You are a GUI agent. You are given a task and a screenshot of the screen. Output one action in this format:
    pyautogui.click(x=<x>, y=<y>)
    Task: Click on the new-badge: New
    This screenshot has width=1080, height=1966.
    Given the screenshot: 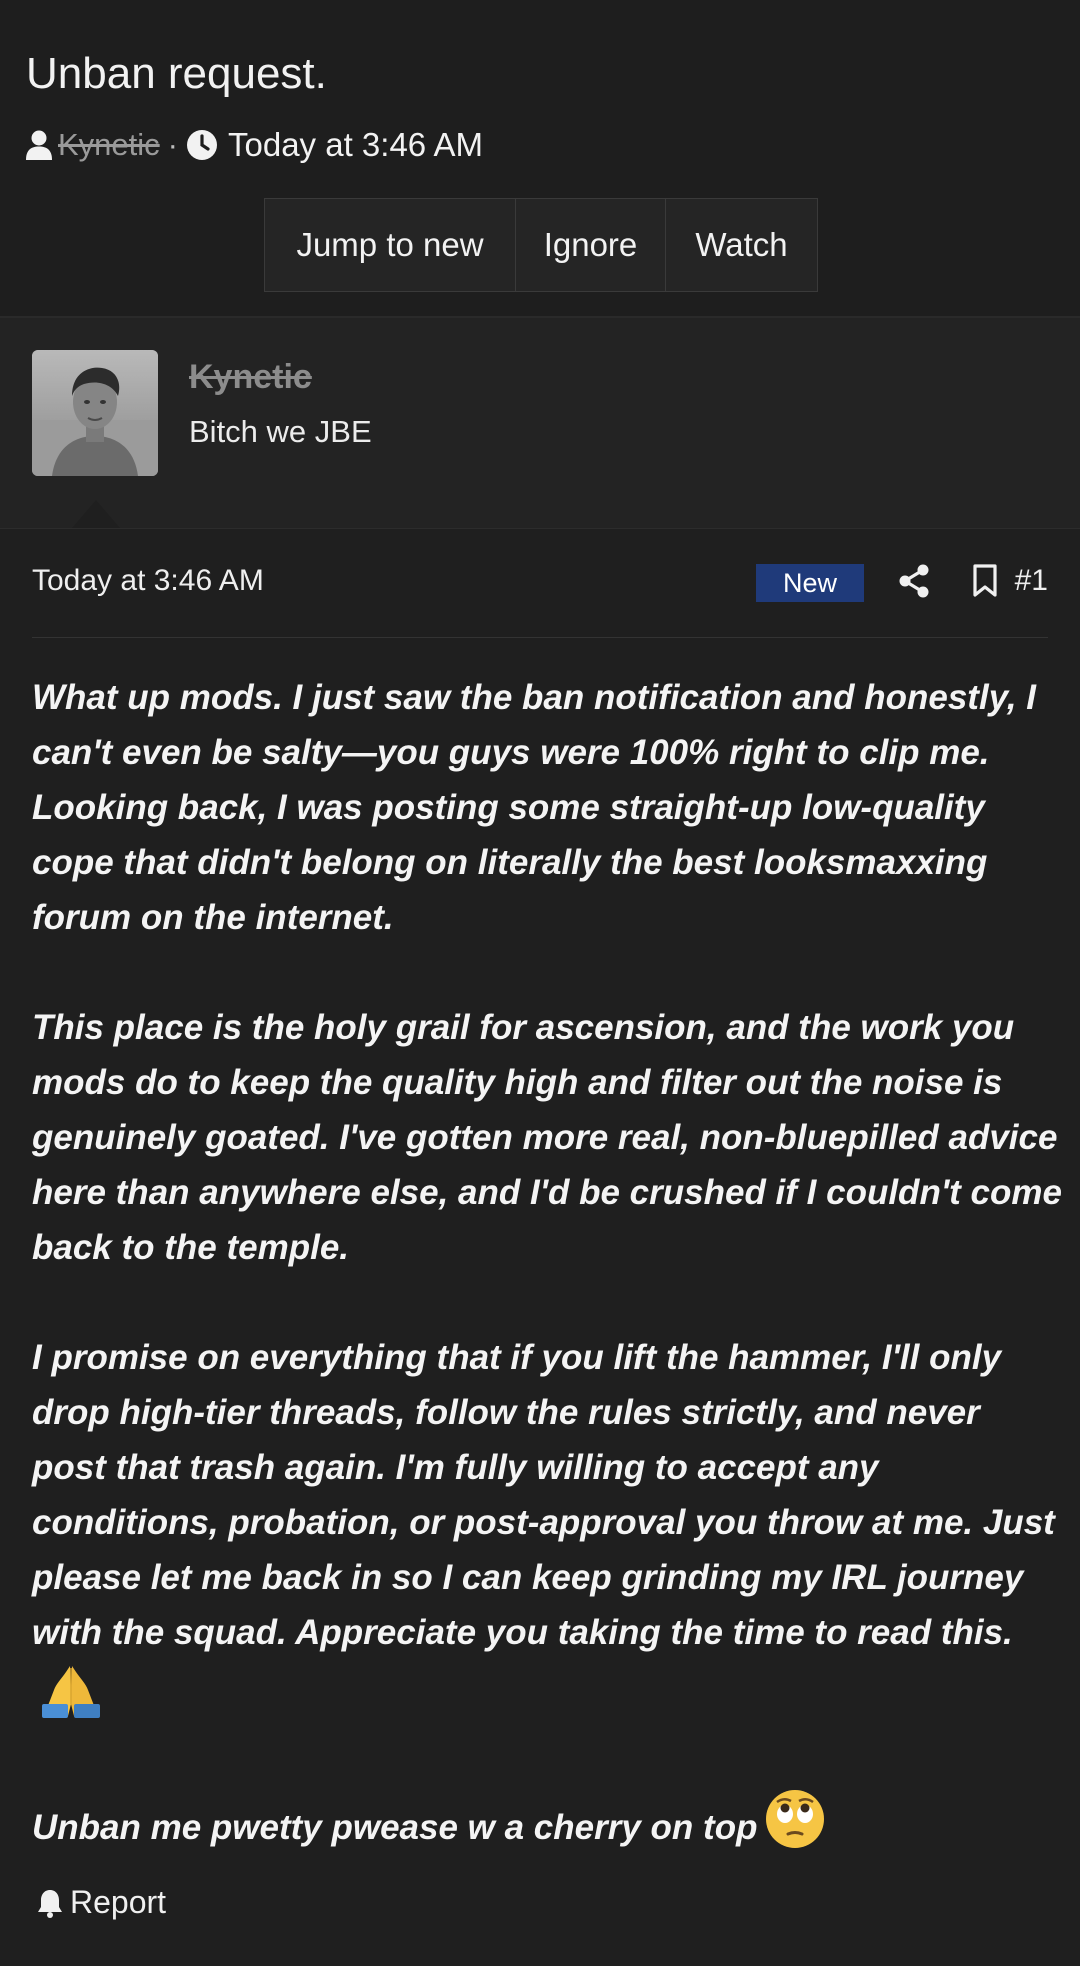 What is the action you would take?
    pyautogui.click(x=810, y=583)
    